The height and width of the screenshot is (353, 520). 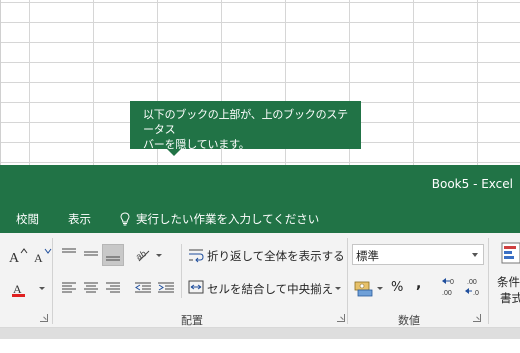 I want to click on conditional-label-2: 書式, so click(x=510, y=298).